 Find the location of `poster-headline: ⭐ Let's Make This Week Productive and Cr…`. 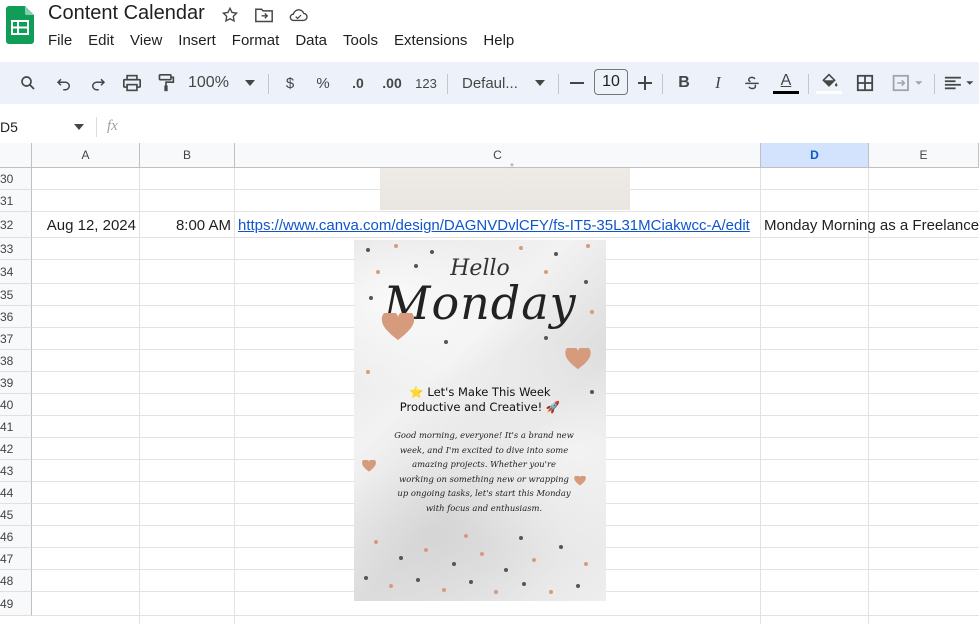

poster-headline: ⭐ Let's Make This Week Productive and Cr… is located at coordinates (480, 400).